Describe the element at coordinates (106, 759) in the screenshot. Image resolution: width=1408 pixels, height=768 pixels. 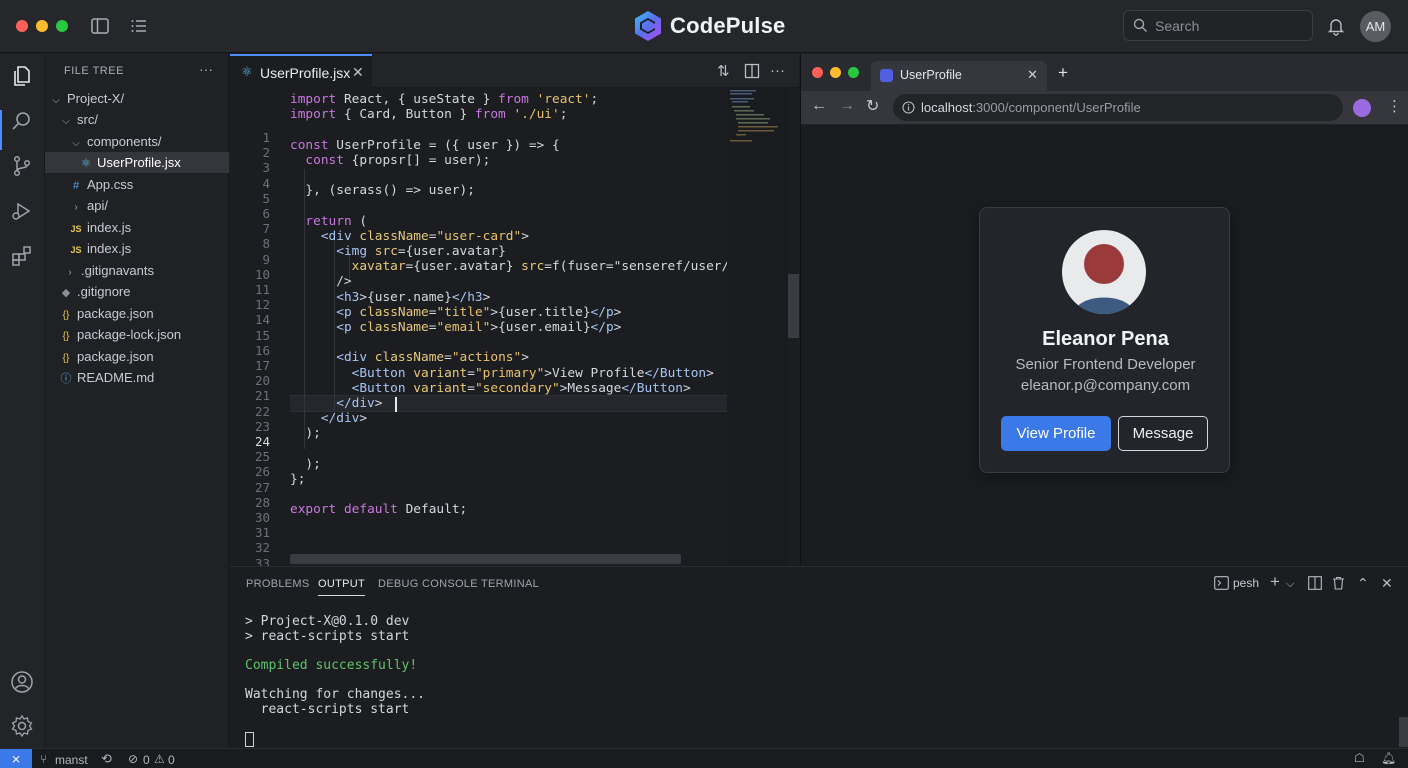
I see `sync-icon: ⟲` at that location.